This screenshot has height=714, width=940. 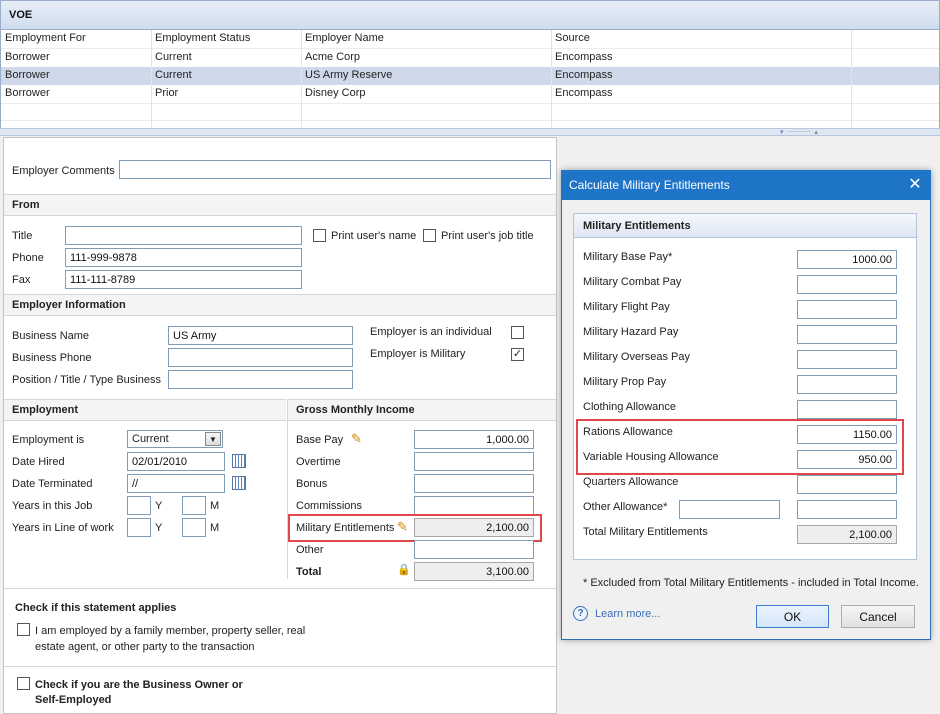 What do you see at coordinates (629, 407) in the screenshot?
I see `clothing-allowance-label: Clothing Allowance` at bounding box center [629, 407].